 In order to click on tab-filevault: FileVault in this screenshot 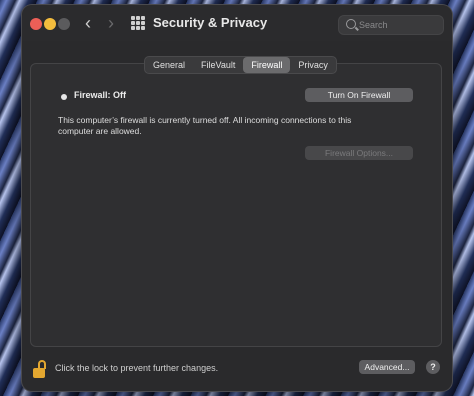, I will do `click(218, 65)`.